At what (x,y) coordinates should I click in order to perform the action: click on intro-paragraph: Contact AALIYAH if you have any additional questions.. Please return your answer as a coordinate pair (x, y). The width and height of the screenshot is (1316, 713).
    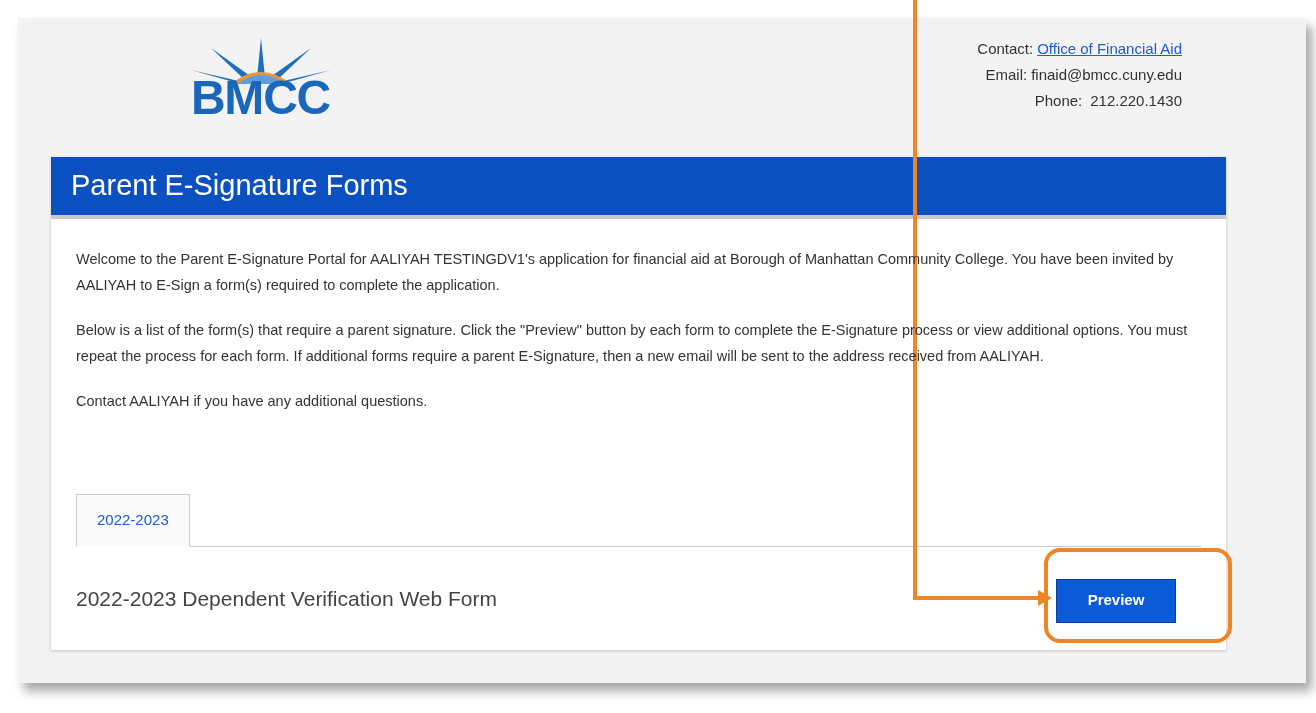
    Looking at the image, I should click on (252, 401).